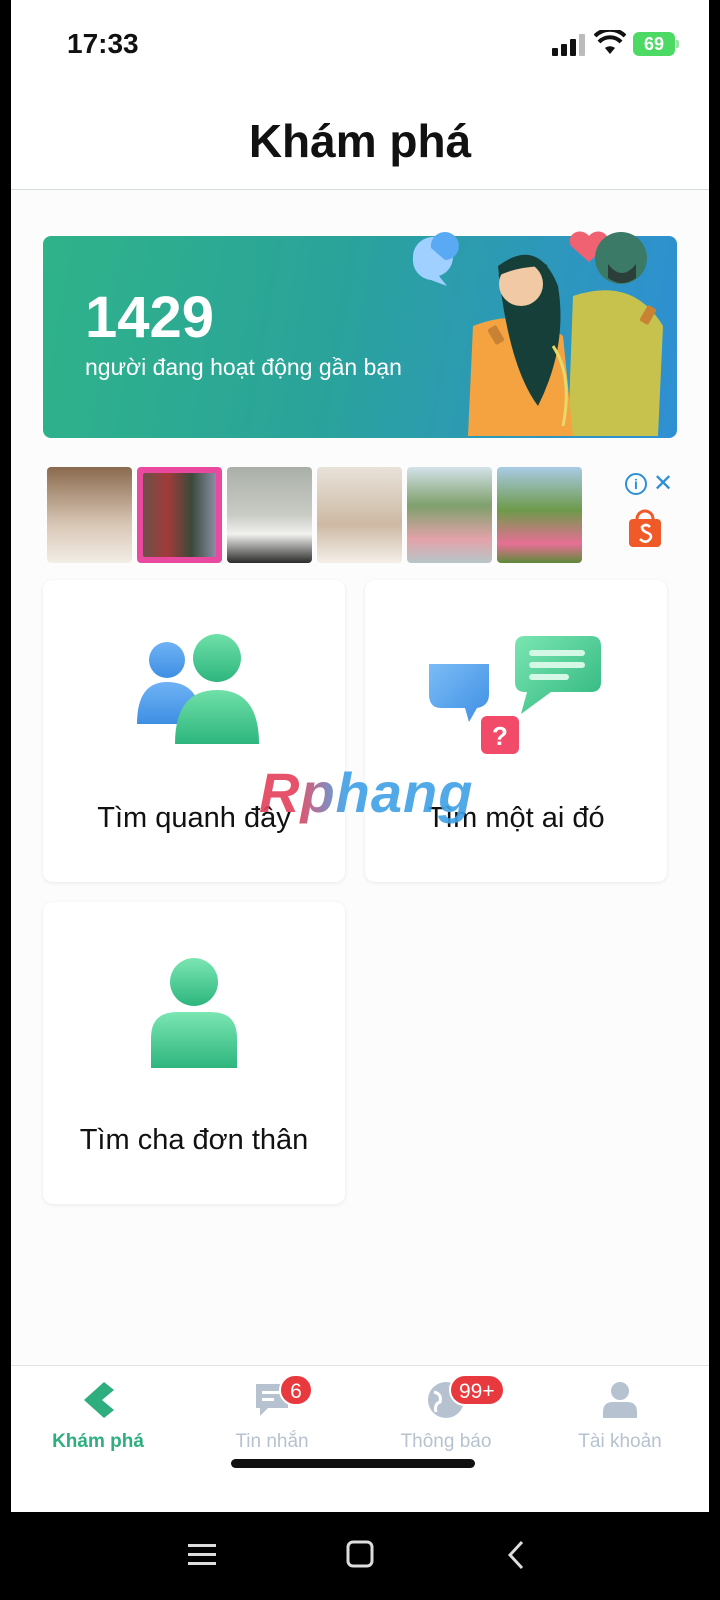  Describe the element at coordinates (516, 1555) in the screenshot. I see `back-icon` at that location.